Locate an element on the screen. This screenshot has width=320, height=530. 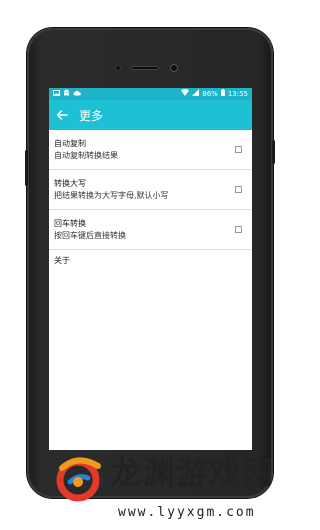
setting-uppercase: 转换大写 把结果转换为大写字母,默认小写 is located at coordinates (150, 190).